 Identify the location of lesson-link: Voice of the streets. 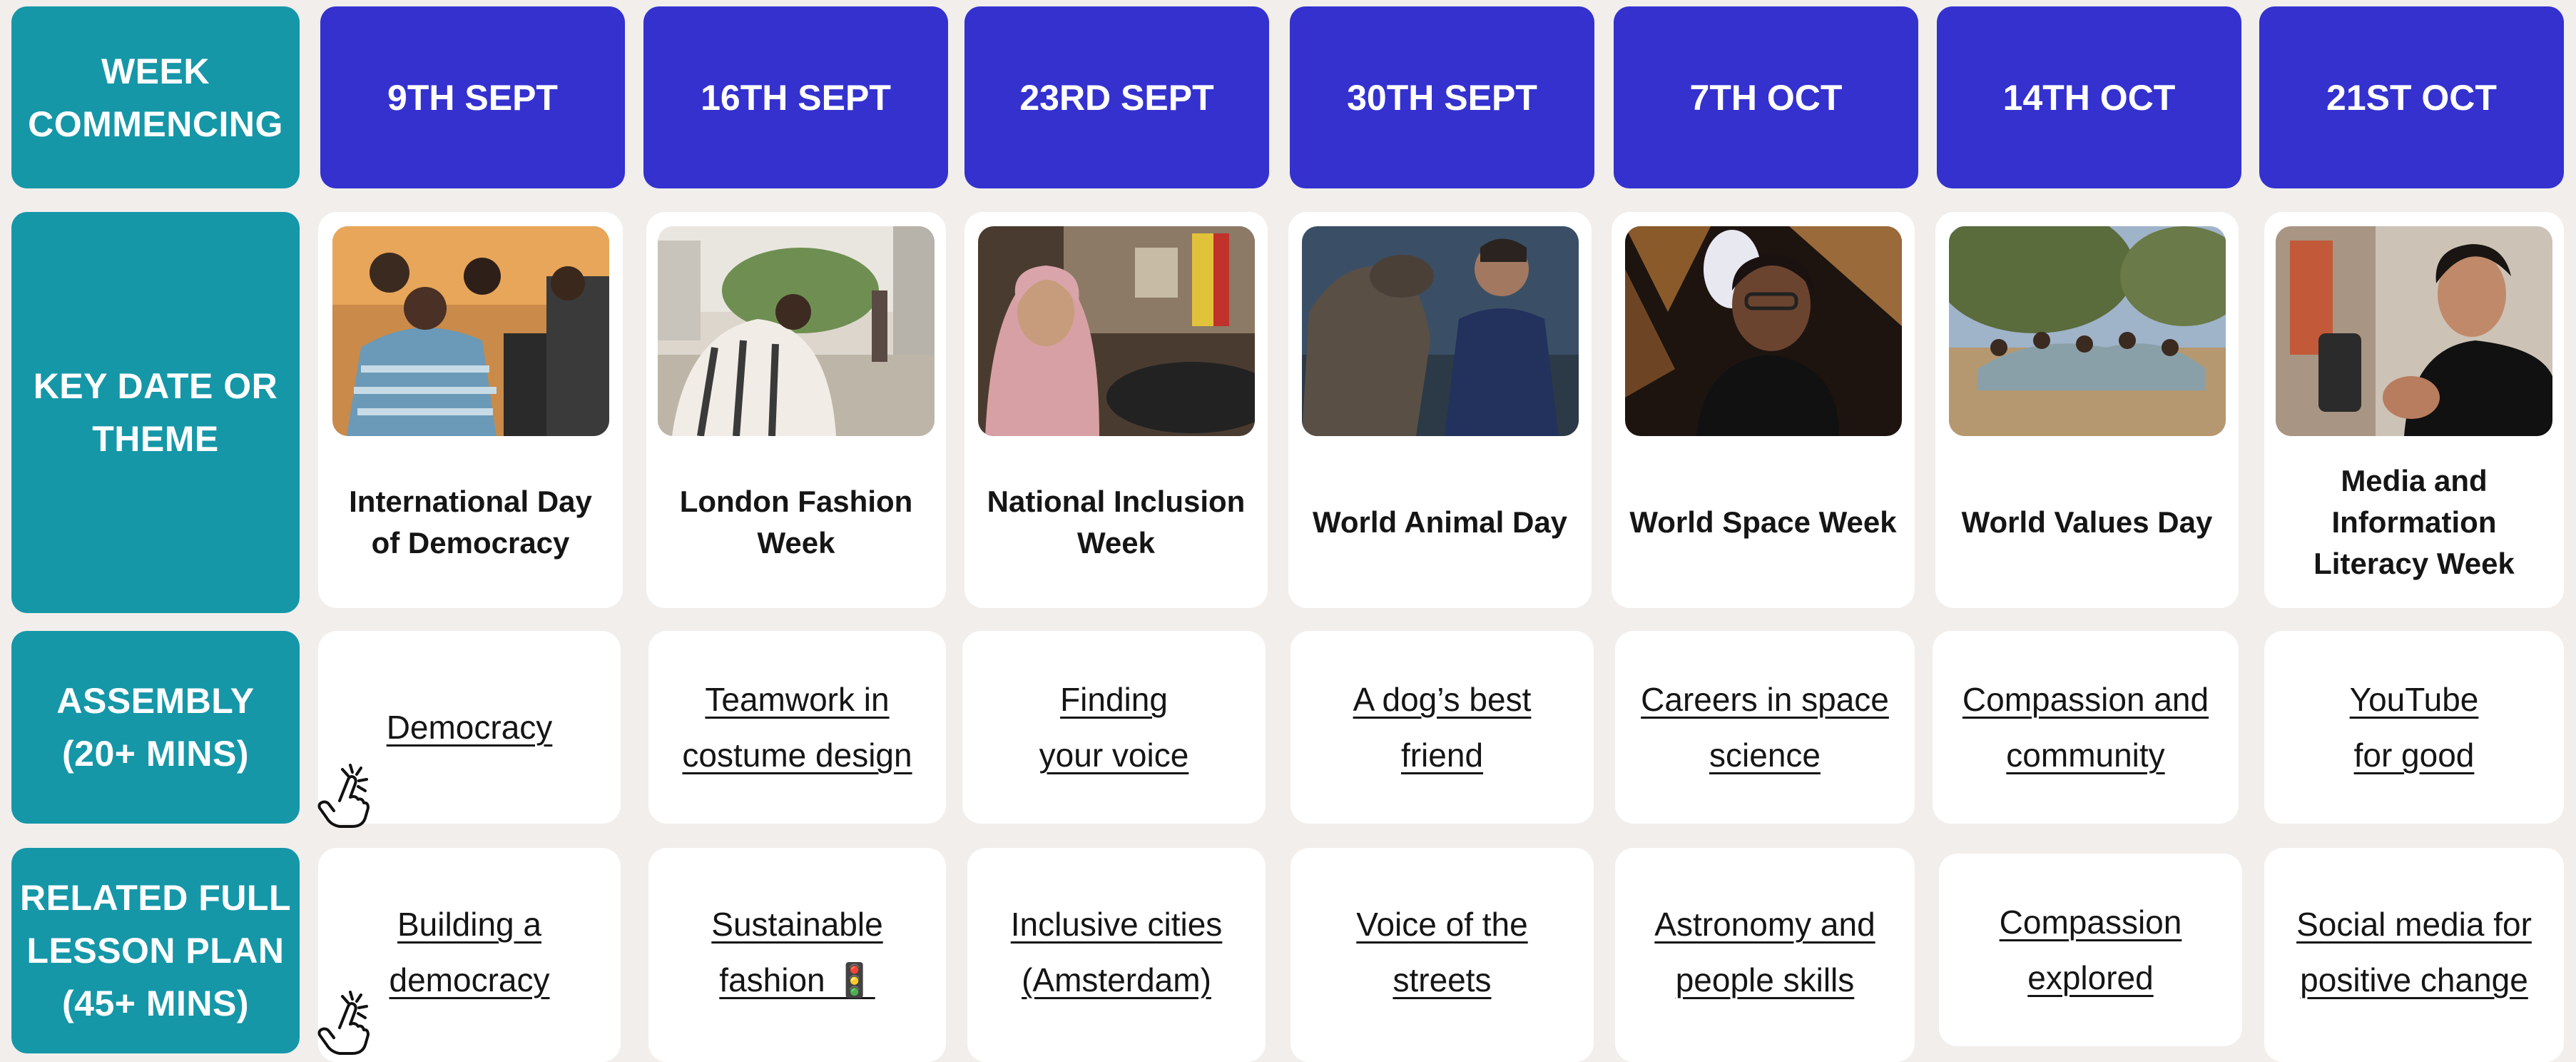
(1441, 952).